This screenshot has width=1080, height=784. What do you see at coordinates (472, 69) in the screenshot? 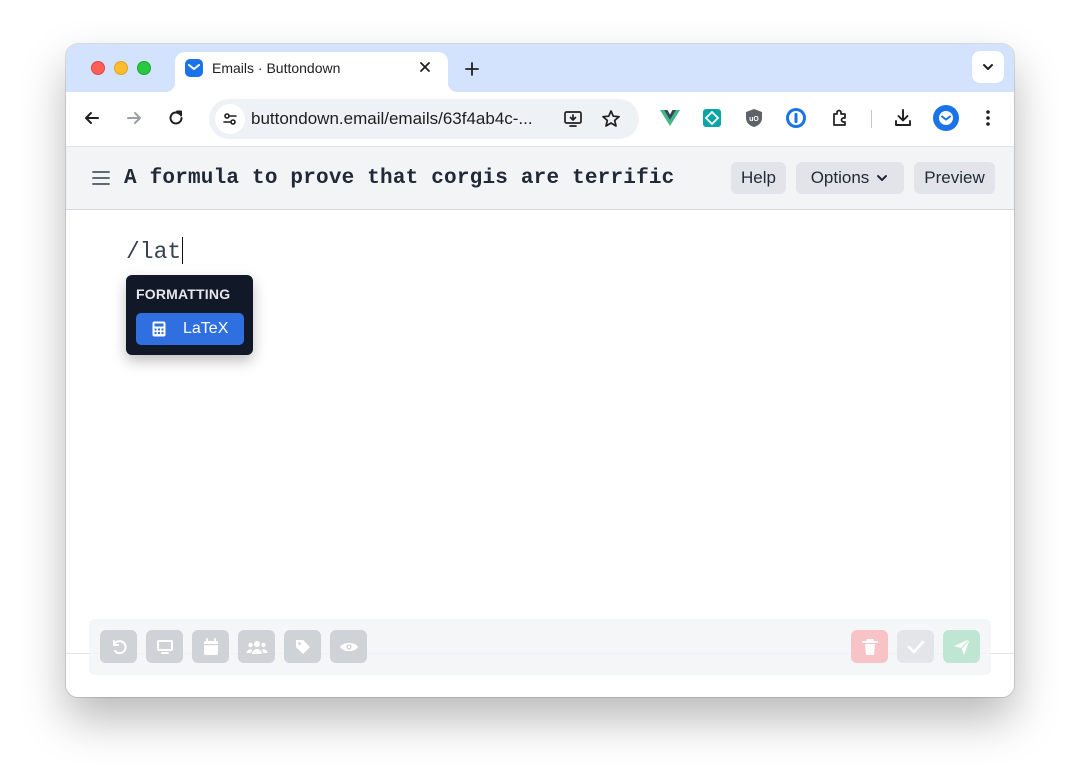
I see `new-tab-button` at bounding box center [472, 69].